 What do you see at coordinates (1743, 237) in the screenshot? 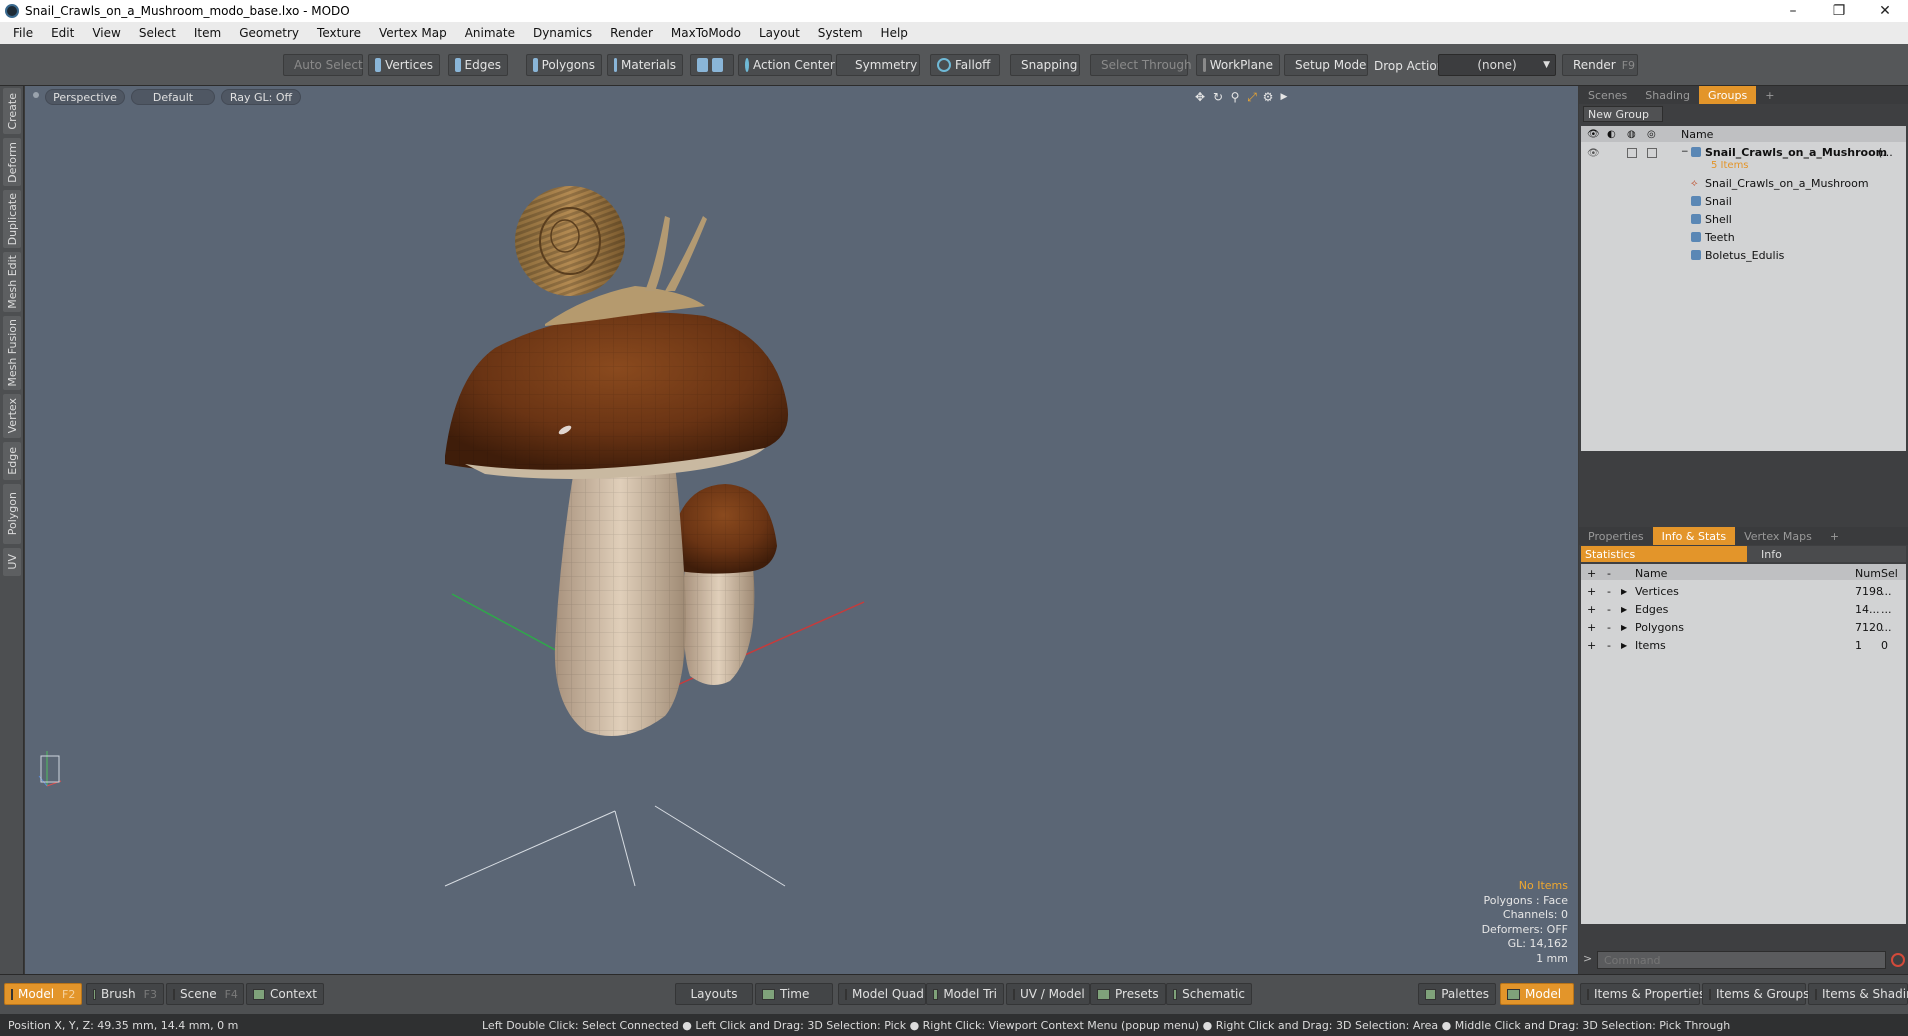
I see `tree-item: Teeth` at bounding box center [1743, 237].